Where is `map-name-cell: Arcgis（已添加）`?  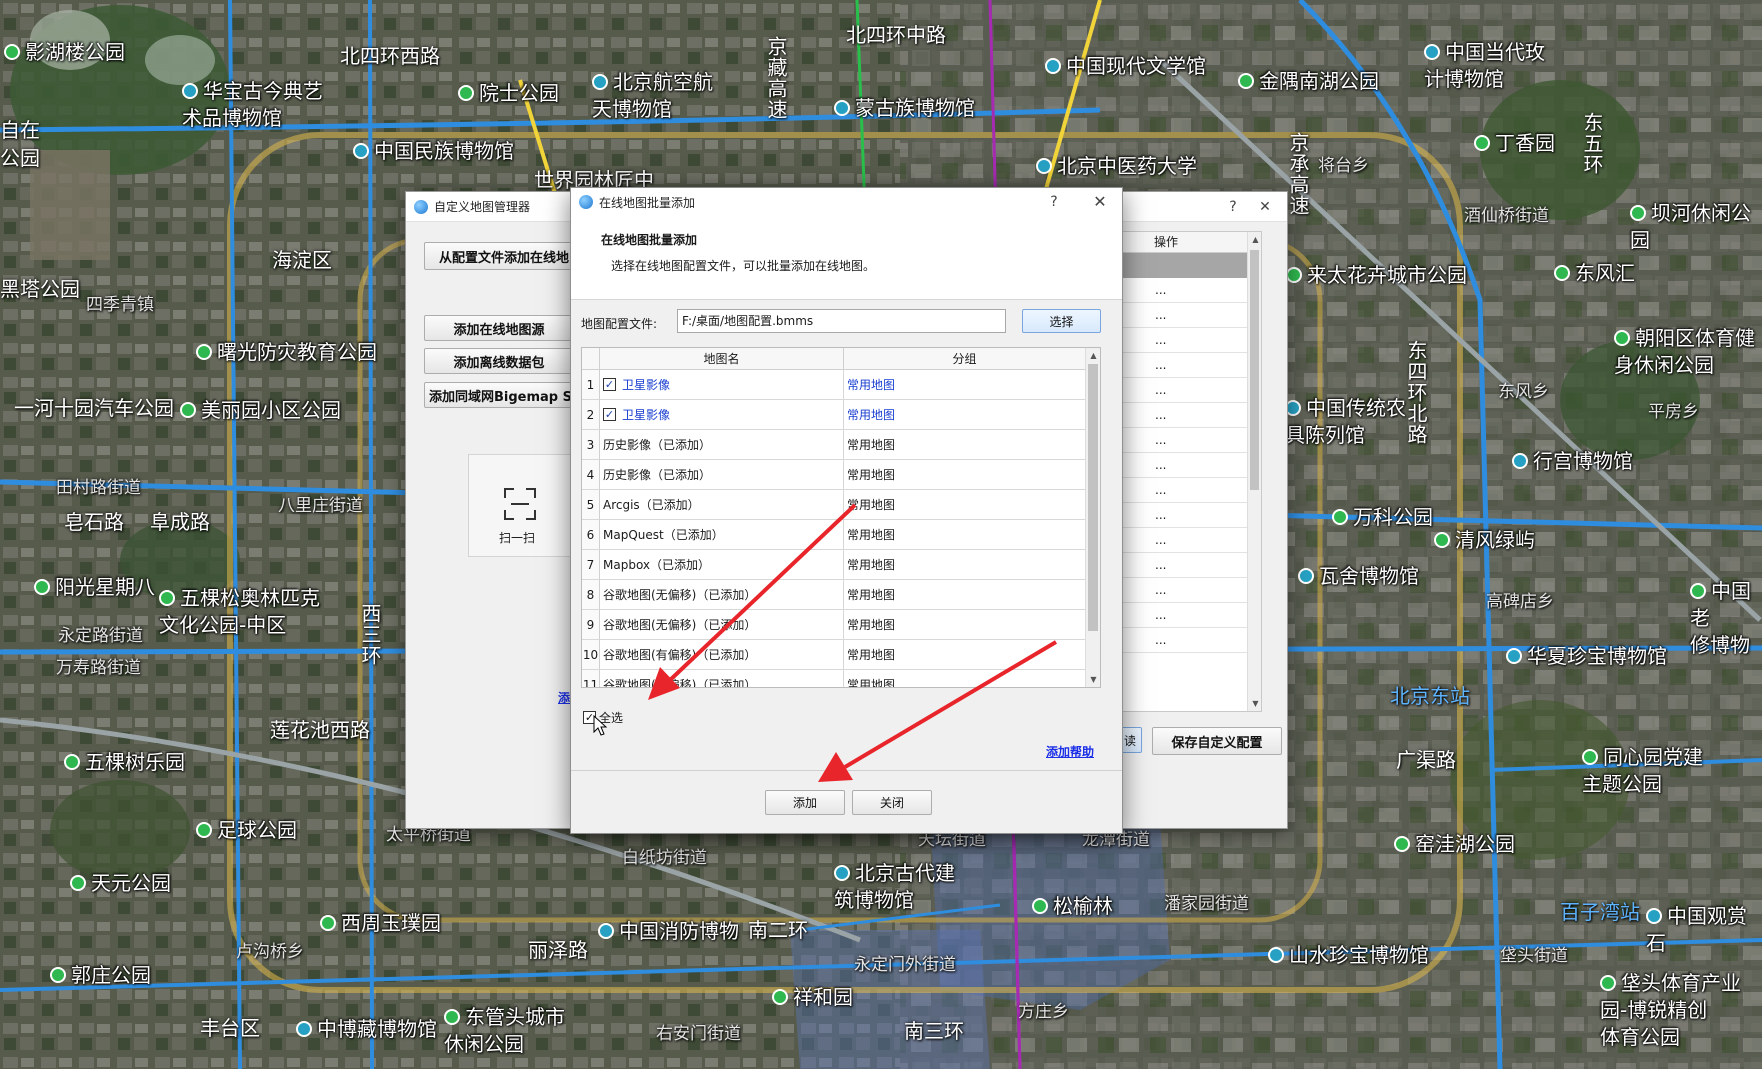
map-name-cell: Arcgis（已添加） is located at coordinates (722, 504).